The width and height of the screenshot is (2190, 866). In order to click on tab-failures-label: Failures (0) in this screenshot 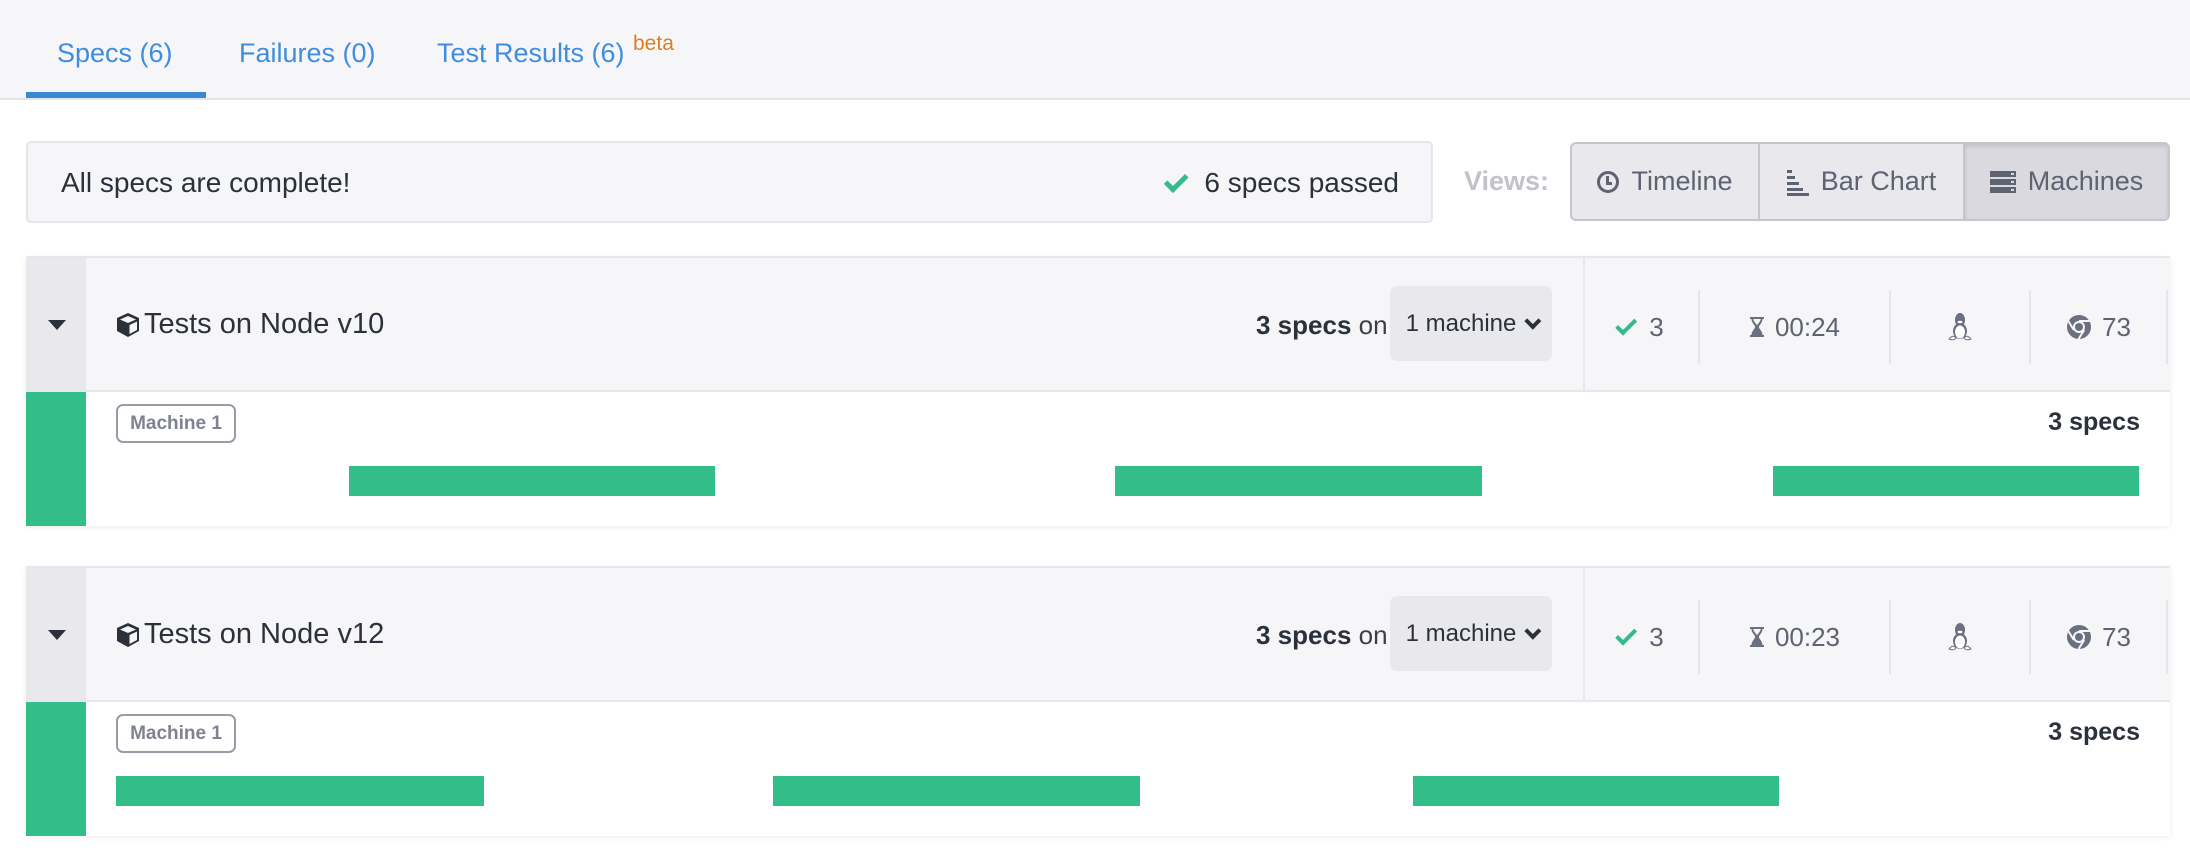, I will do `click(307, 53)`.